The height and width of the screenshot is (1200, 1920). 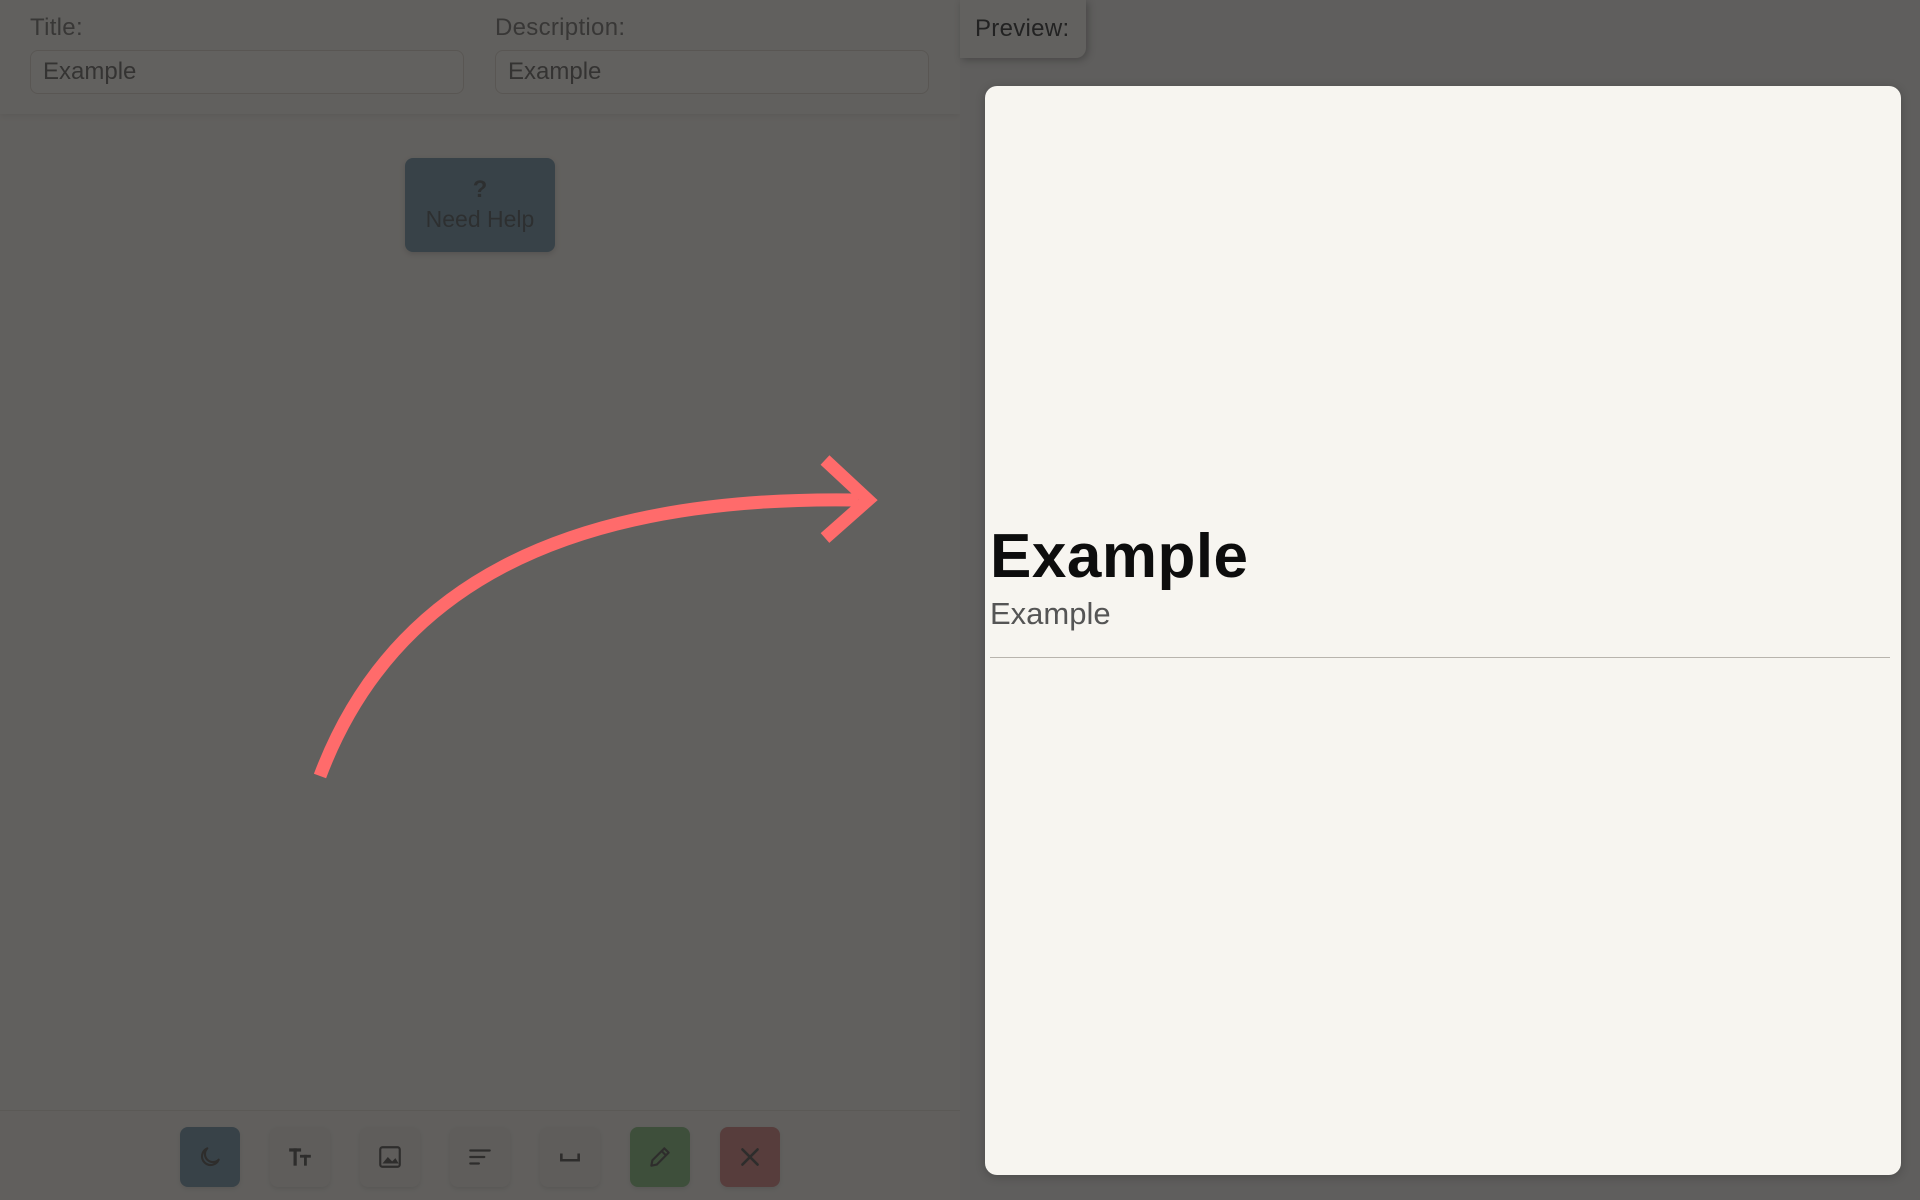 I want to click on add-paragraph-button, so click(x=480, y=1157).